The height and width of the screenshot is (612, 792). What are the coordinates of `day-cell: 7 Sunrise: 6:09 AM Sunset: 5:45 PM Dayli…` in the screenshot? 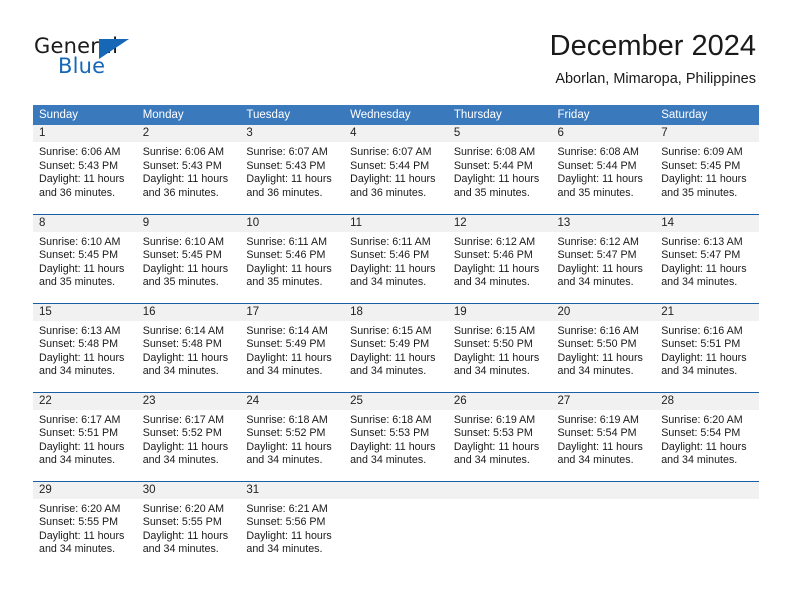 It's located at (707, 169).